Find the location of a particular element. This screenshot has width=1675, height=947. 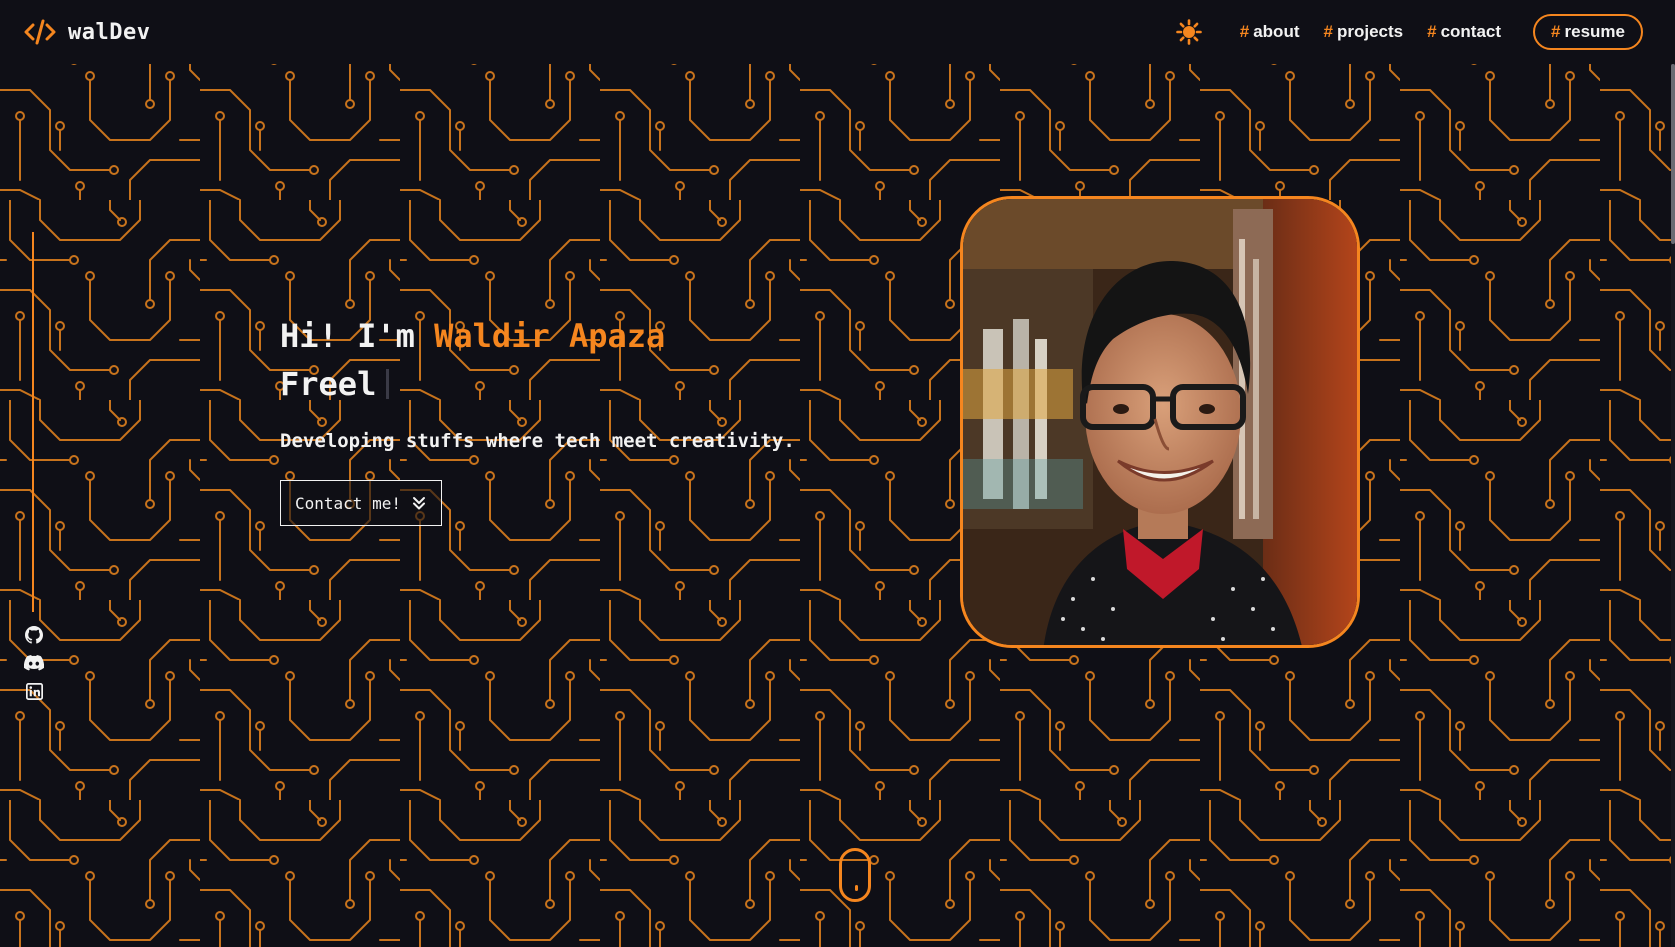

theme-toggle-button is located at coordinates (1188, 32).